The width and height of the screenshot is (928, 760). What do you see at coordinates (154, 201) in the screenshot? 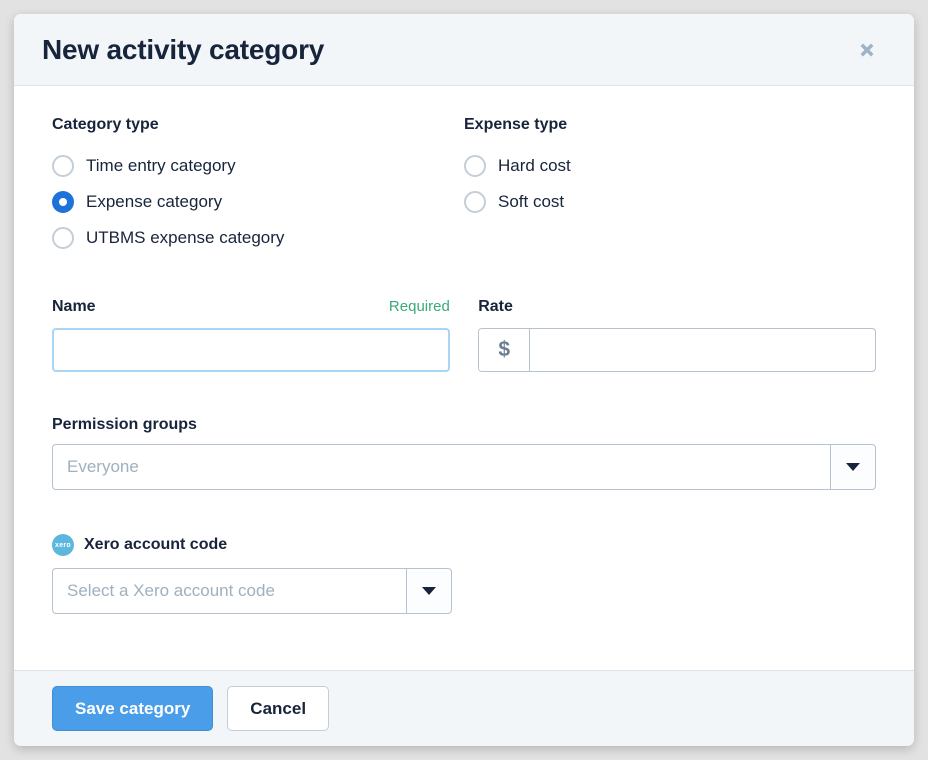
I see `radio-label: Expense category` at bounding box center [154, 201].